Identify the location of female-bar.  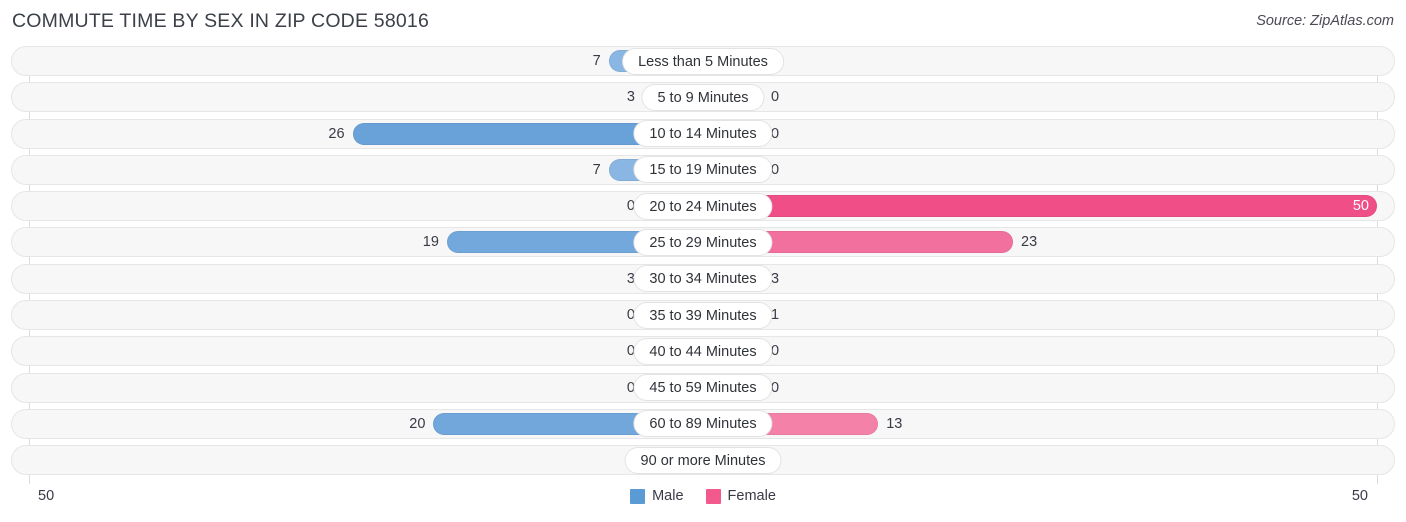
(1040, 206).